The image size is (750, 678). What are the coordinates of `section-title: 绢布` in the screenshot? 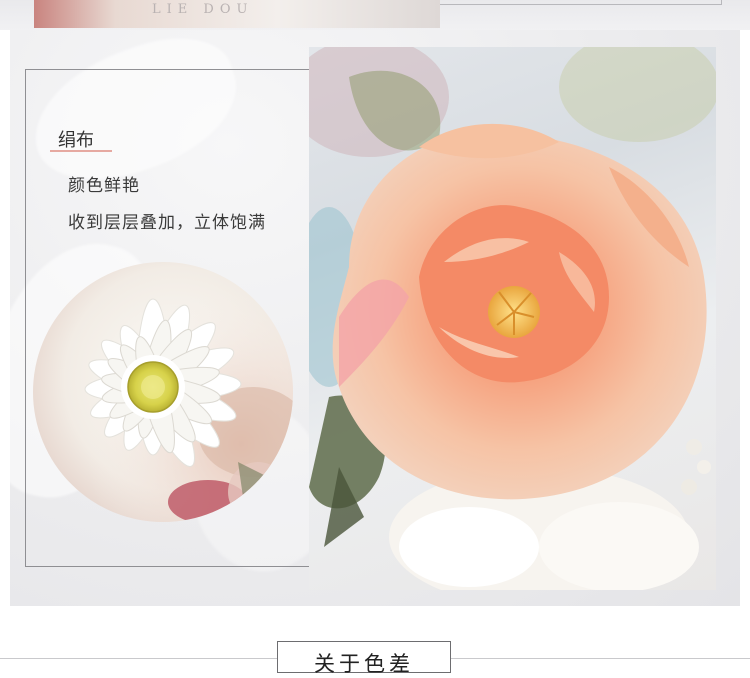 It's located at (76, 140).